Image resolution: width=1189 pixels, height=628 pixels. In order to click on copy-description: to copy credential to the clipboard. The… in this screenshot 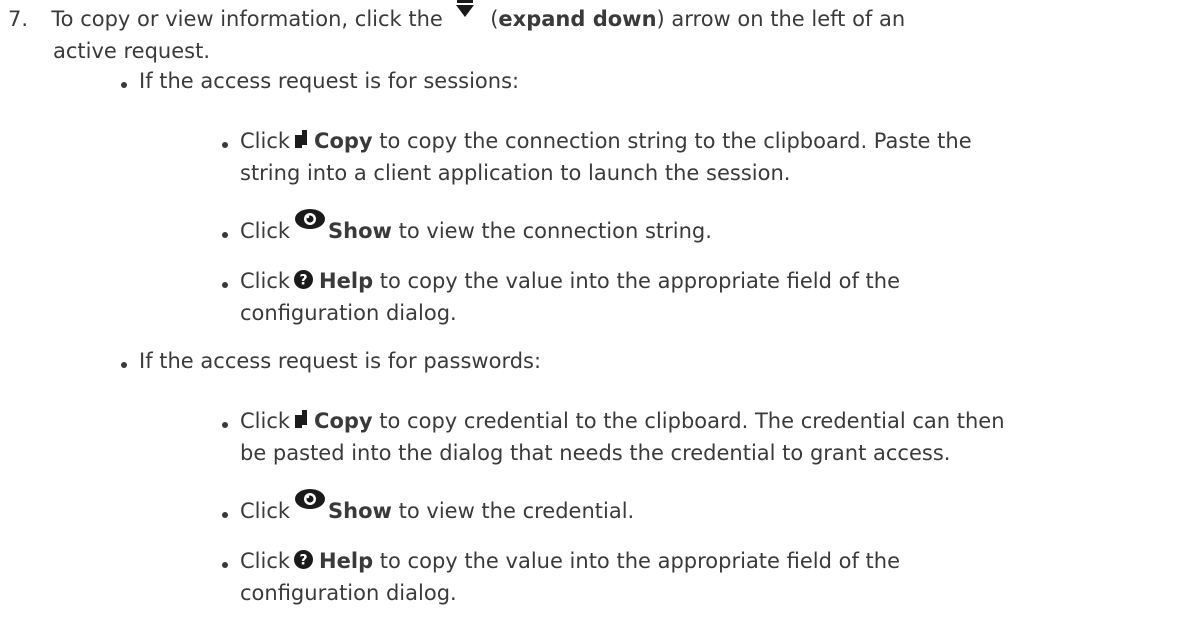, I will do `click(692, 421)`.